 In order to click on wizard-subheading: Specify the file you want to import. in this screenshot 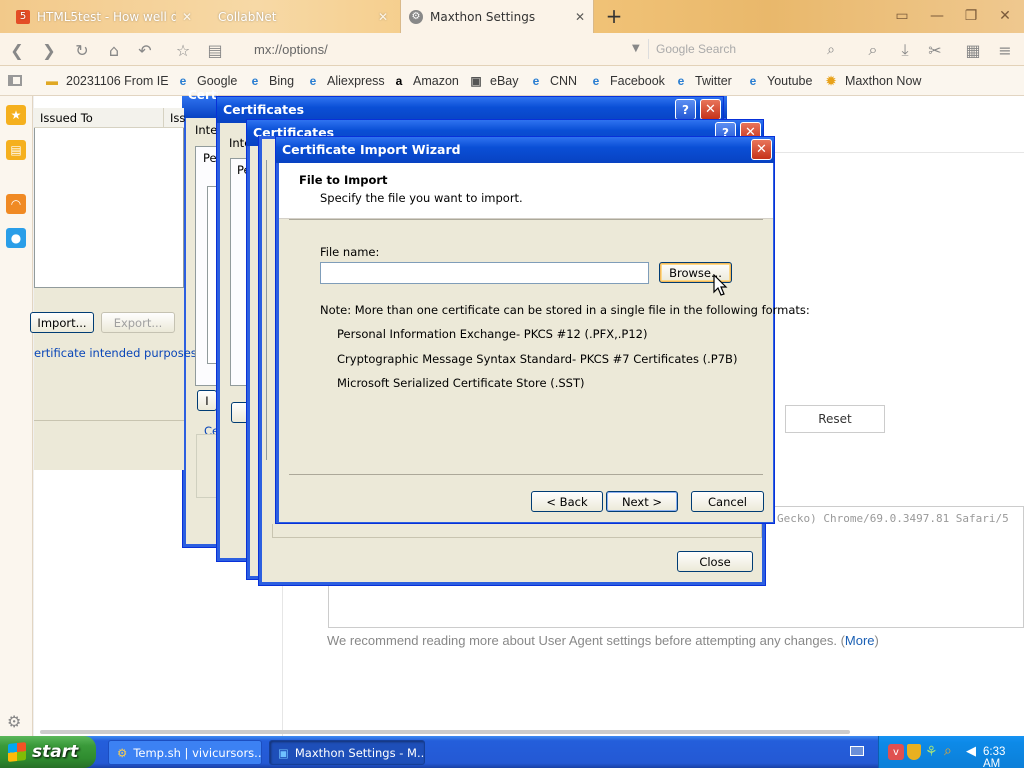, I will do `click(421, 198)`.